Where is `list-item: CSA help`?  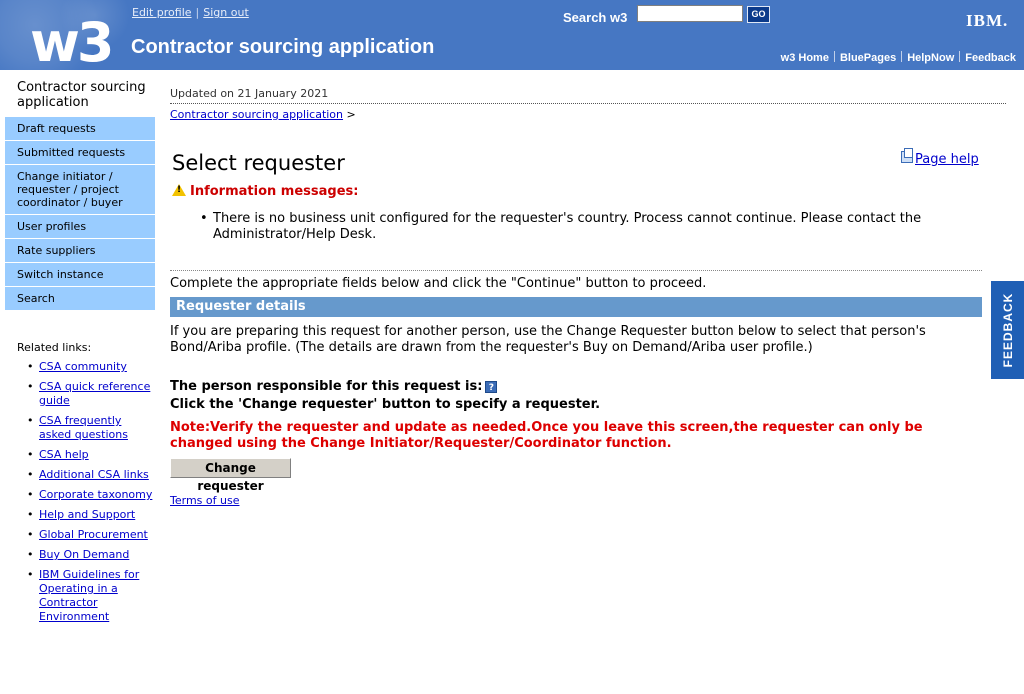 list-item: CSA help is located at coordinates (90, 455).